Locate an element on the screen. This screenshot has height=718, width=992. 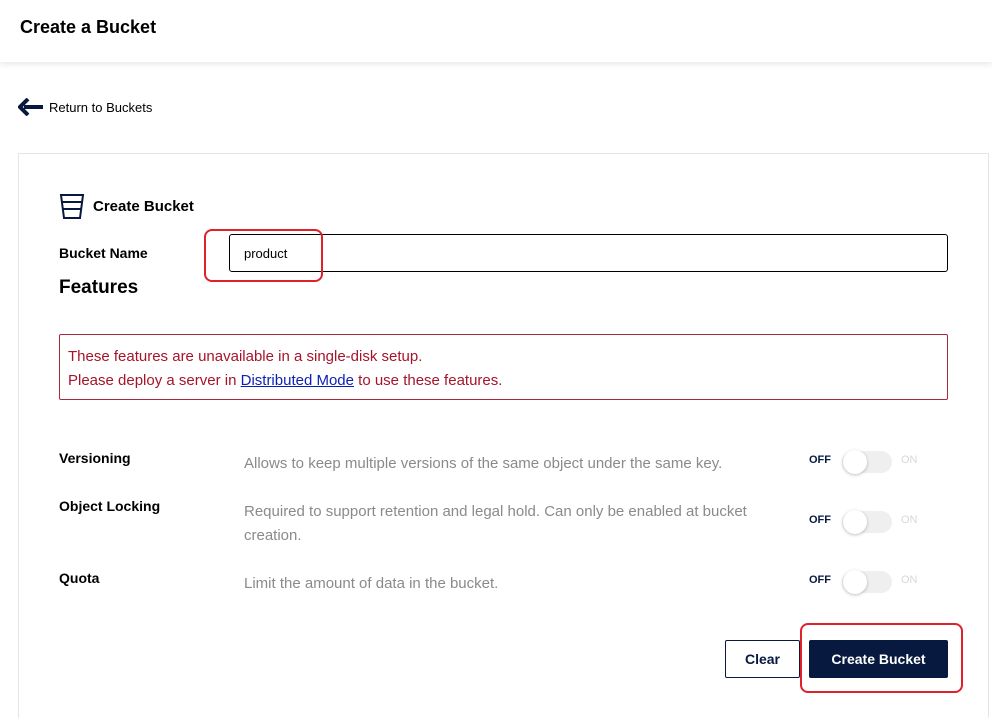
bucket-name-label: Bucket Name is located at coordinates (103, 253).